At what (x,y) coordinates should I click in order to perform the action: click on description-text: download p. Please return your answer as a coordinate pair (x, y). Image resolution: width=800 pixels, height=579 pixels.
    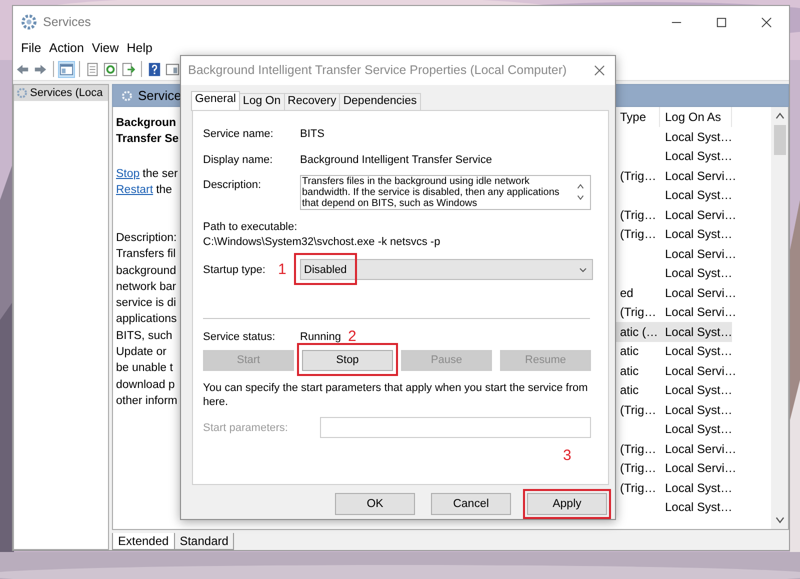
    Looking at the image, I should click on (146, 385).